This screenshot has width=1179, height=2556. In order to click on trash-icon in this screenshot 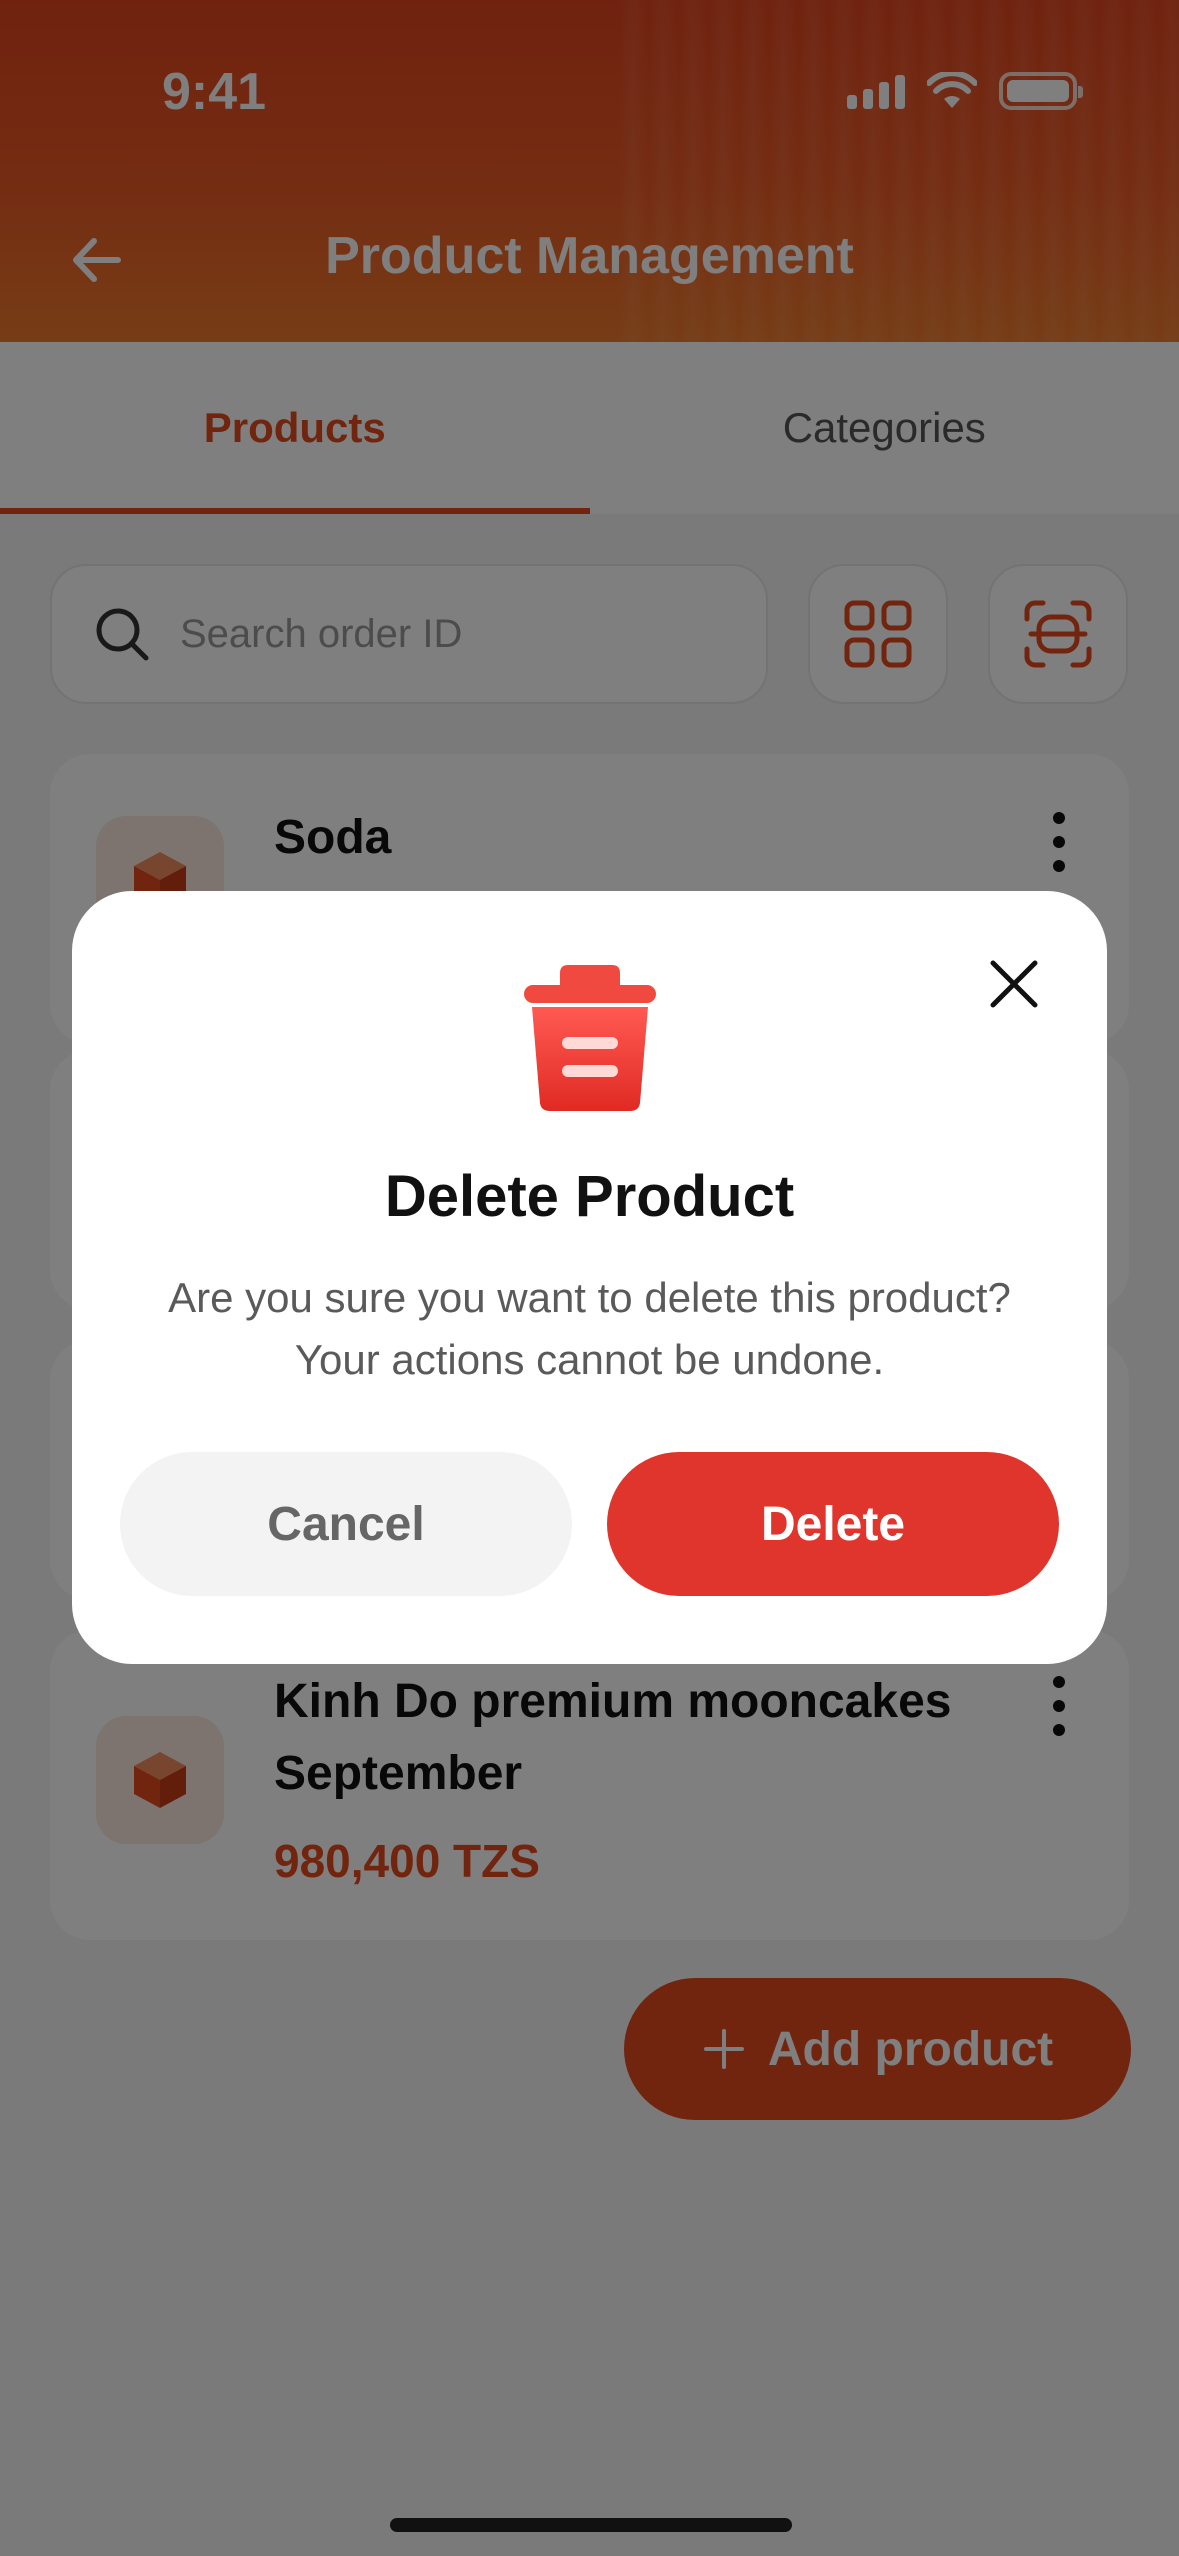, I will do `click(590, 1038)`.